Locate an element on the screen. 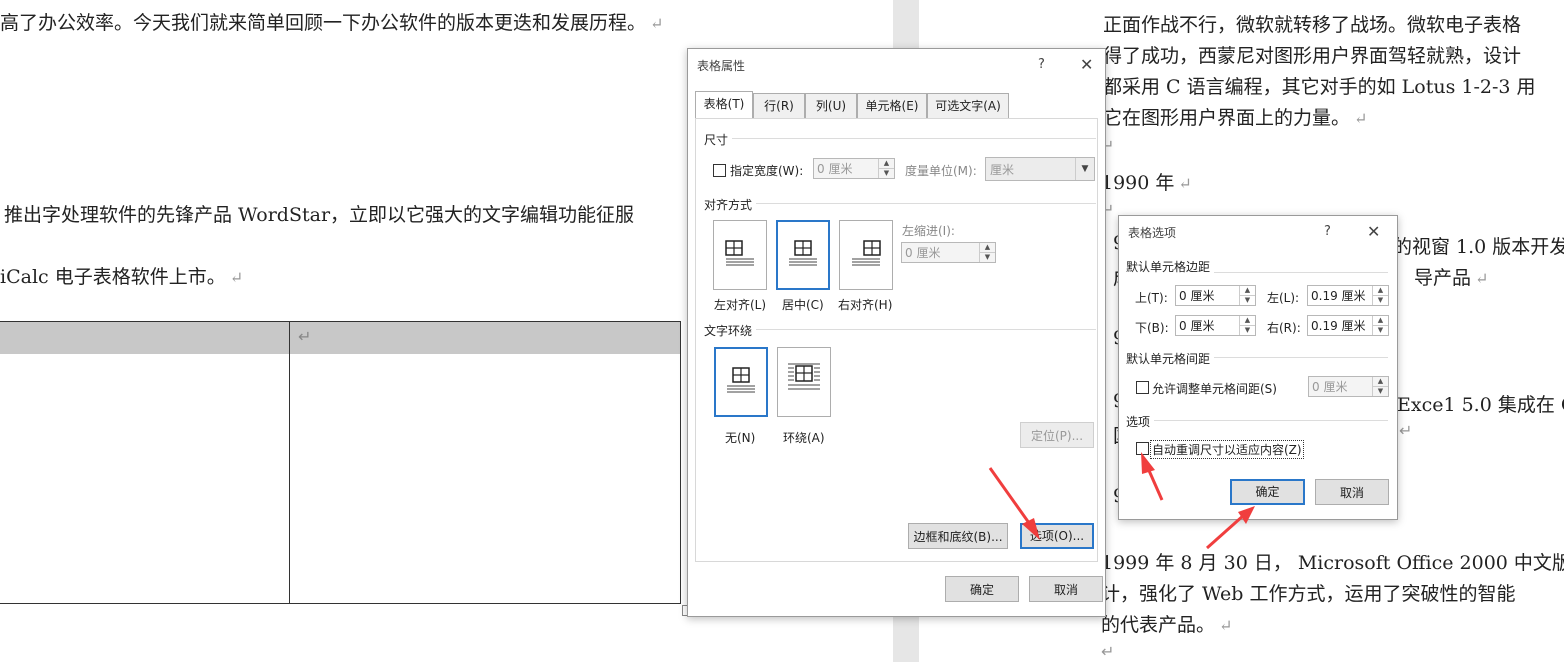 This screenshot has width=1564, height=662. arrow-to-autofit-icon is located at coordinates (1152, 476).